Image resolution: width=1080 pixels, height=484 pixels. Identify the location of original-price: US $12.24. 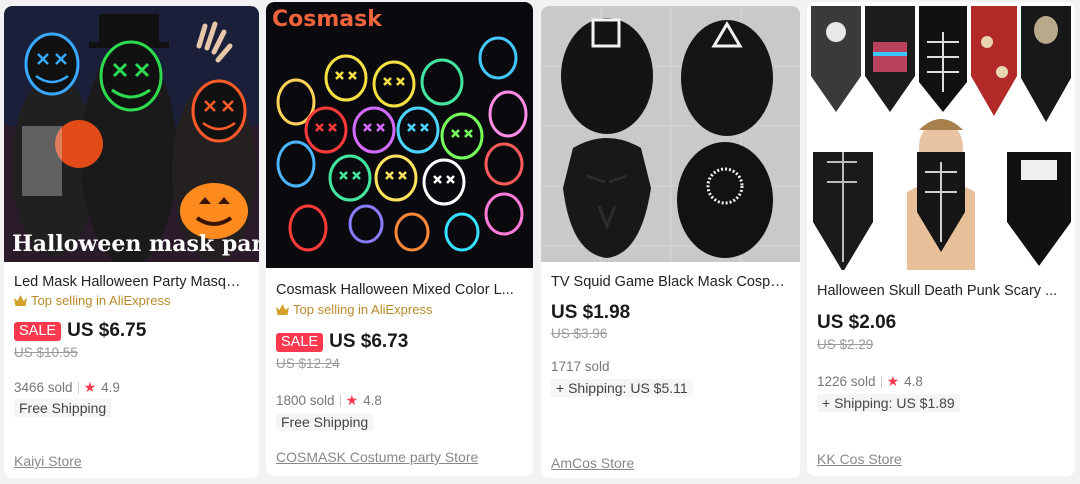
(308, 363).